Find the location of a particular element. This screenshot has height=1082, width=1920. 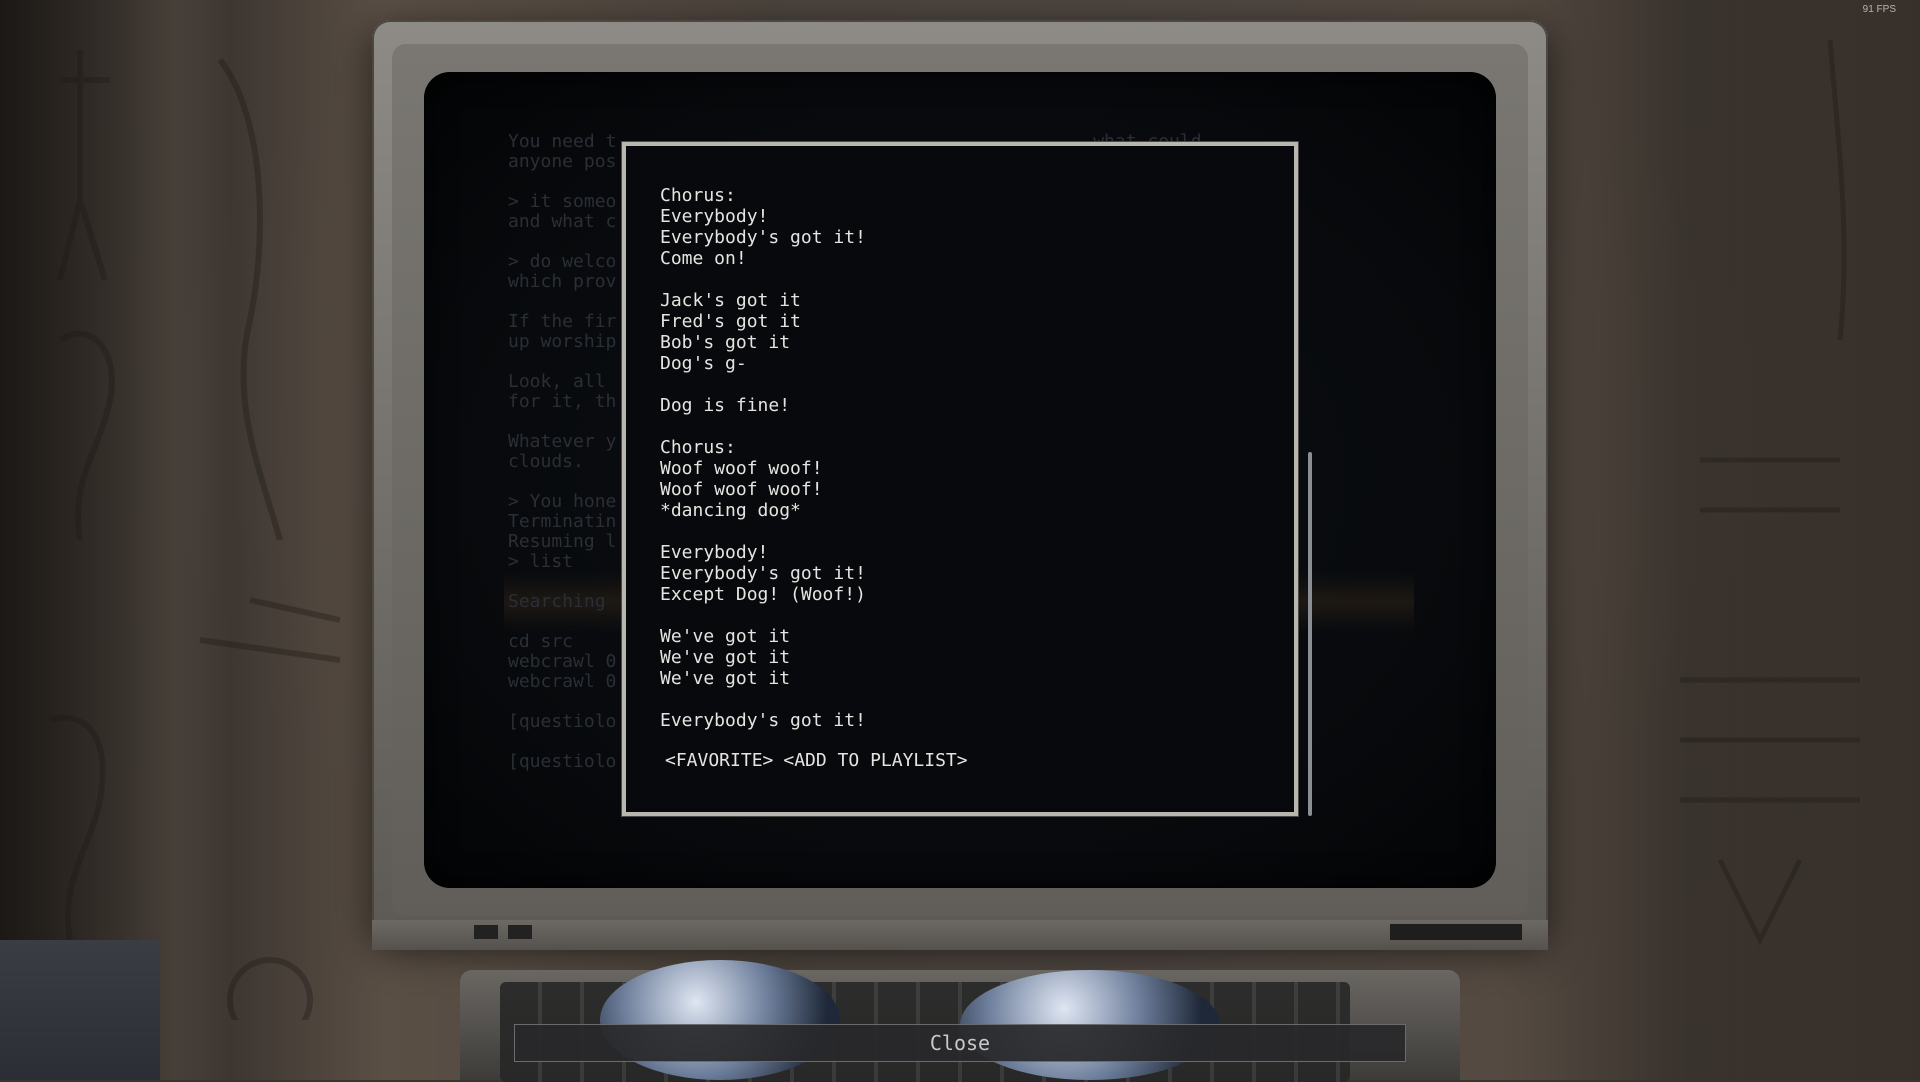

lyric-line: Dog's g- is located at coordinates (703, 363).